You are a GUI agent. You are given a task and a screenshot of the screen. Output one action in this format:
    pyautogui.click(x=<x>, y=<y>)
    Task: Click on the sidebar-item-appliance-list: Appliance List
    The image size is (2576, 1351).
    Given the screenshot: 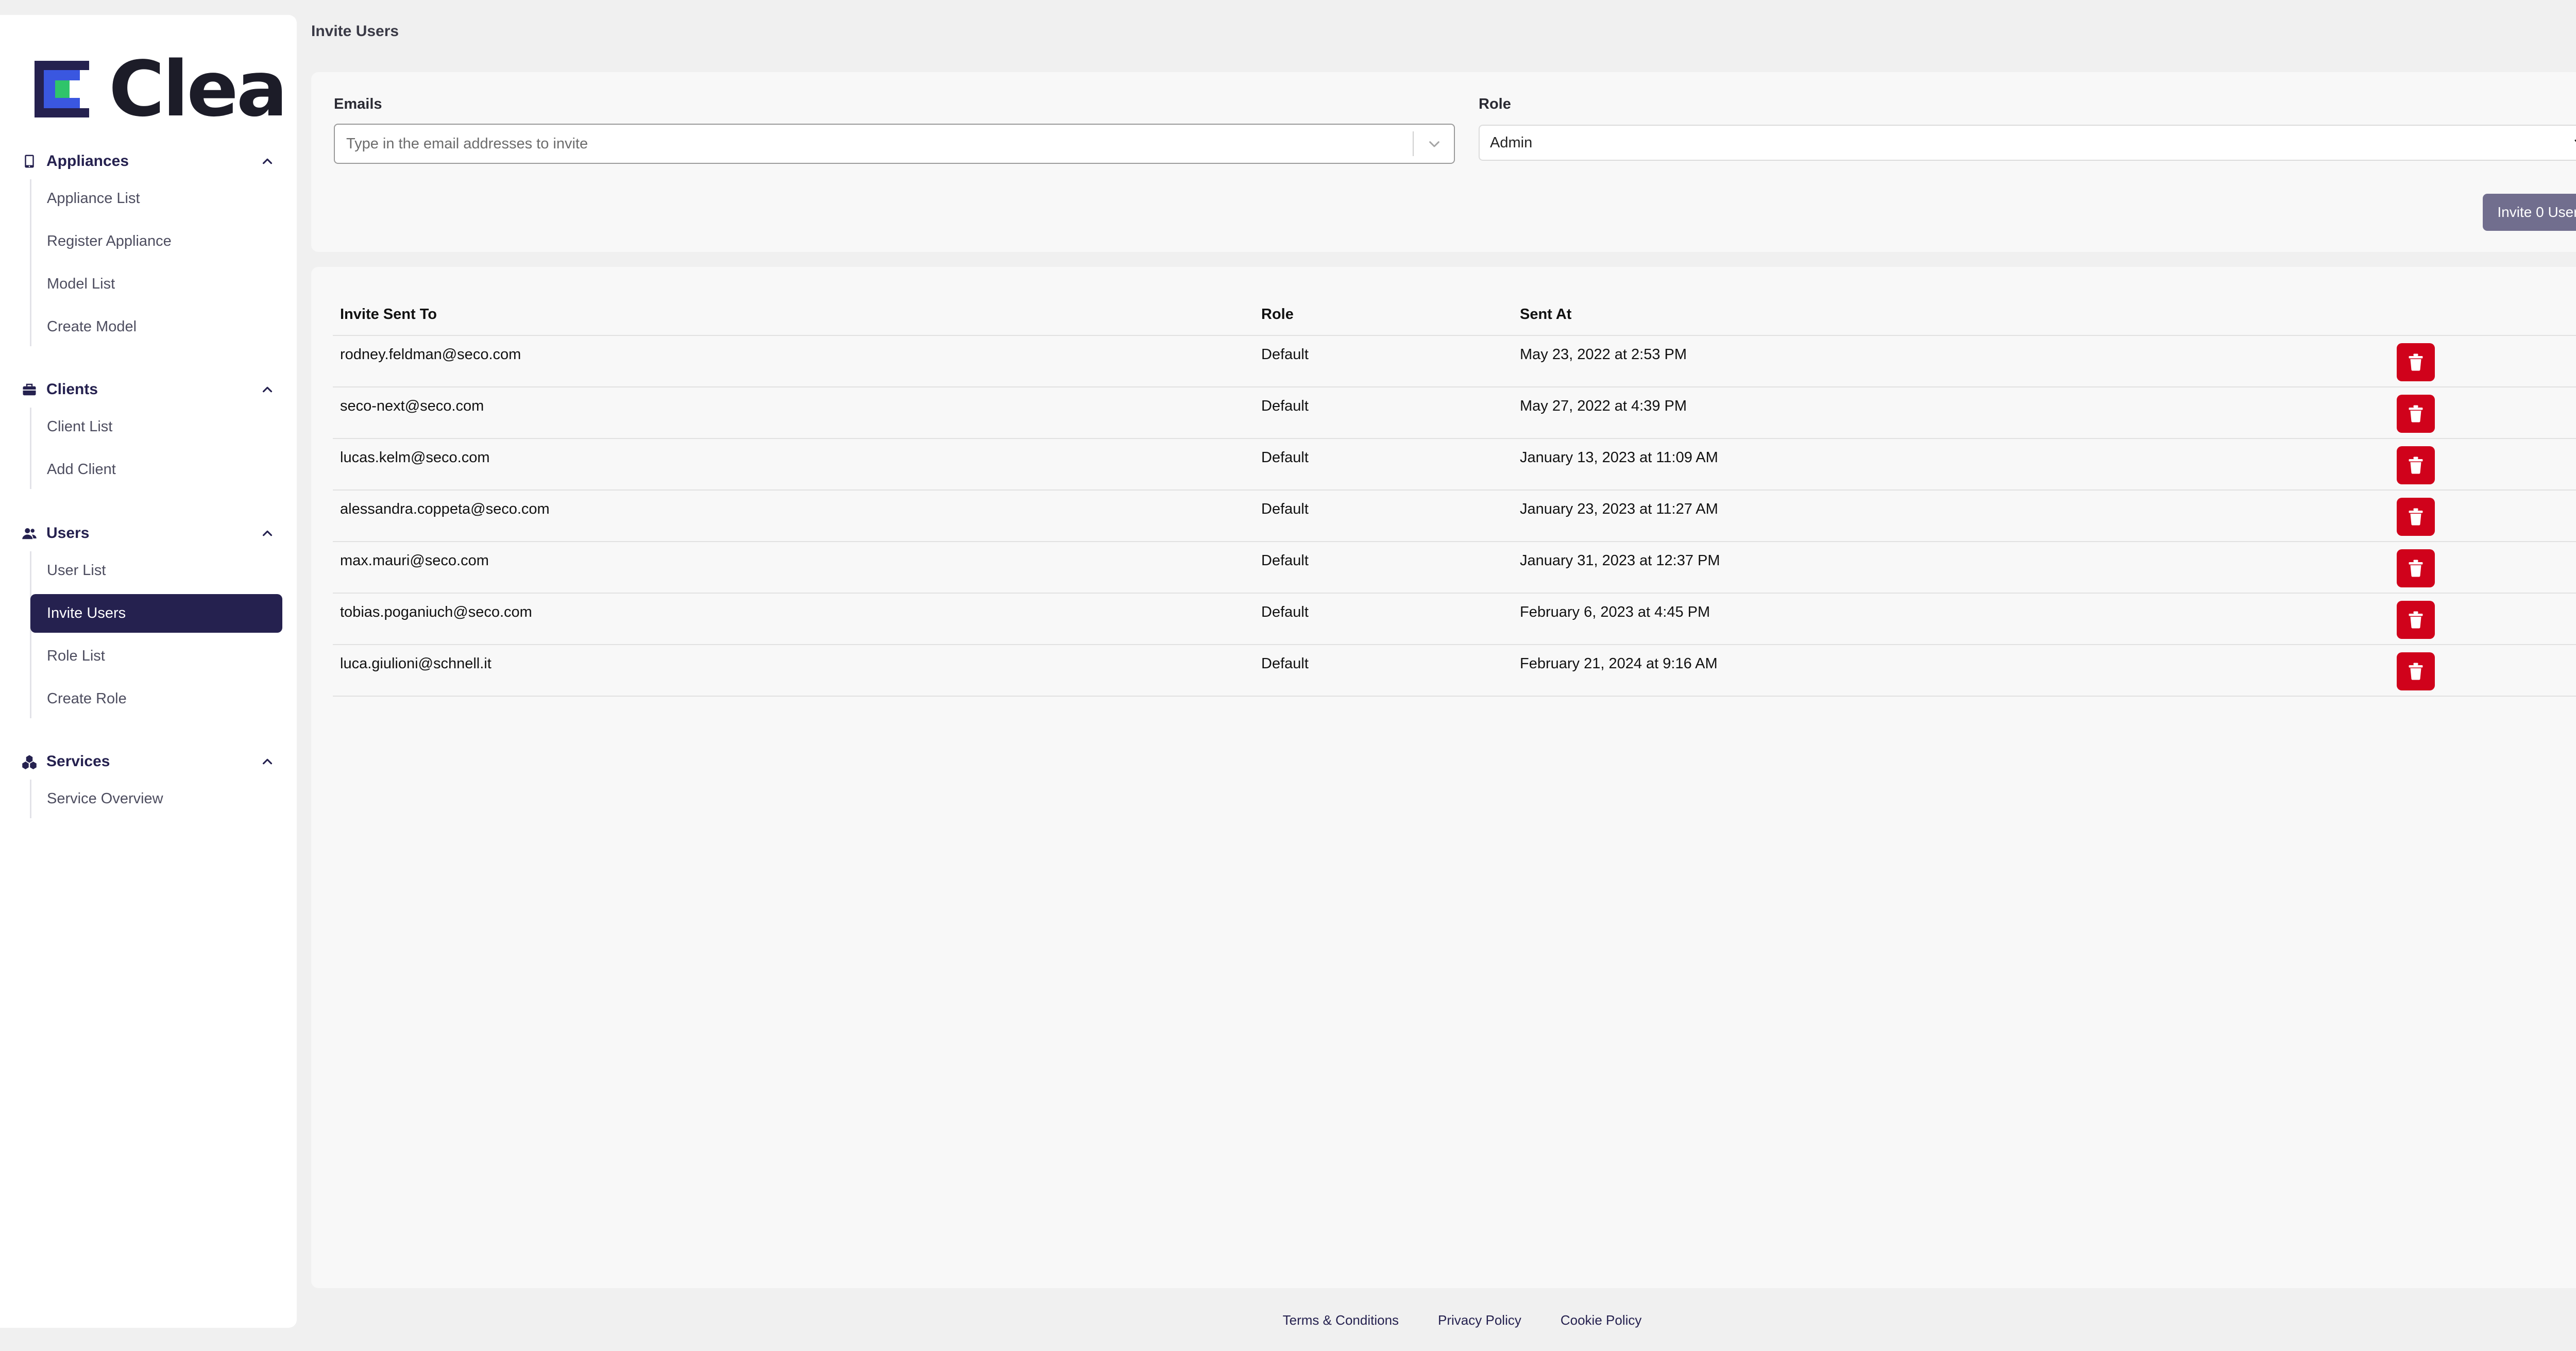 What is the action you would take?
    pyautogui.click(x=160, y=198)
    